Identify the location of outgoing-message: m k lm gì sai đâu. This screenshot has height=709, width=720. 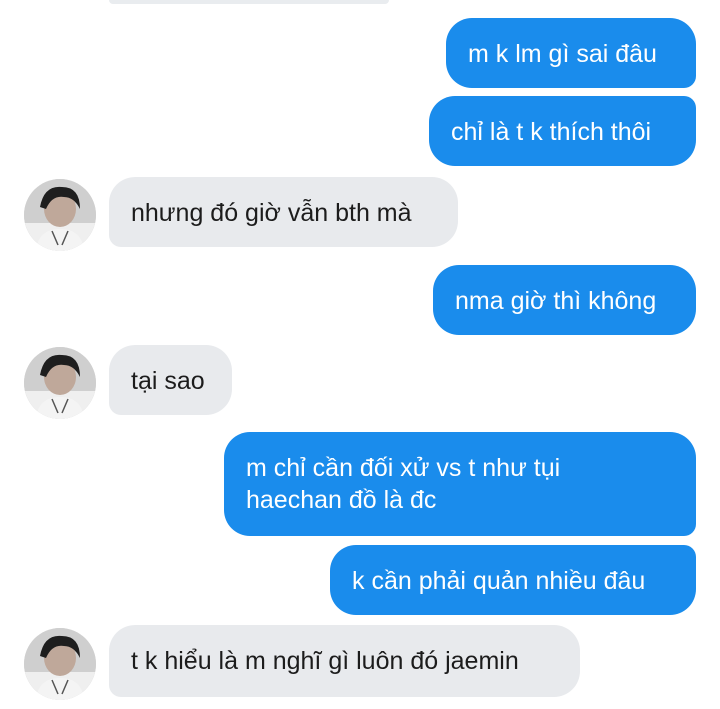
(571, 53).